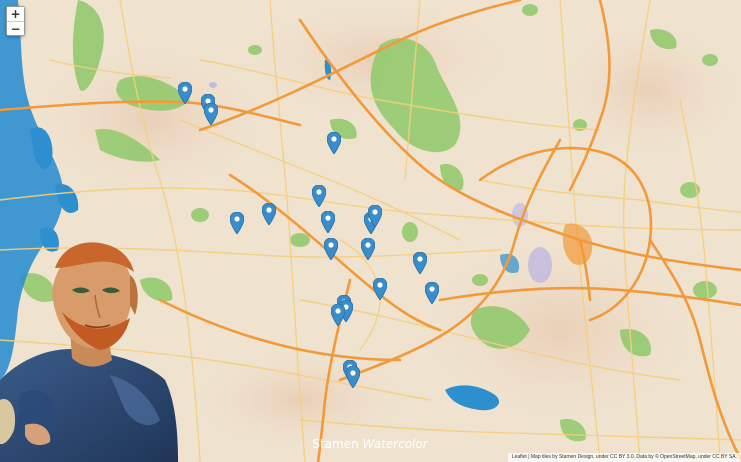 Image resolution: width=741 pixels, height=462 pixels. What do you see at coordinates (370, 444) in the screenshot?
I see `basemap-caption: Stamen Watercolor` at bounding box center [370, 444].